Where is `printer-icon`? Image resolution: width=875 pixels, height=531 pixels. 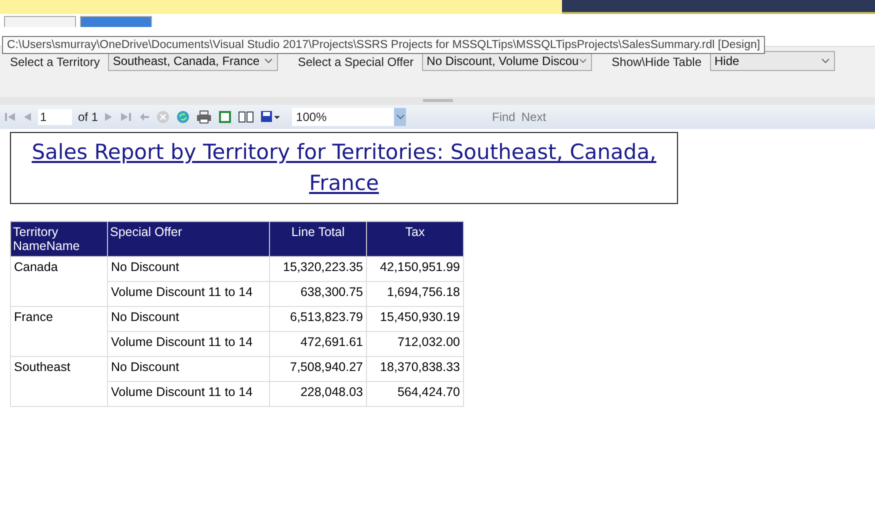
printer-icon is located at coordinates (204, 117).